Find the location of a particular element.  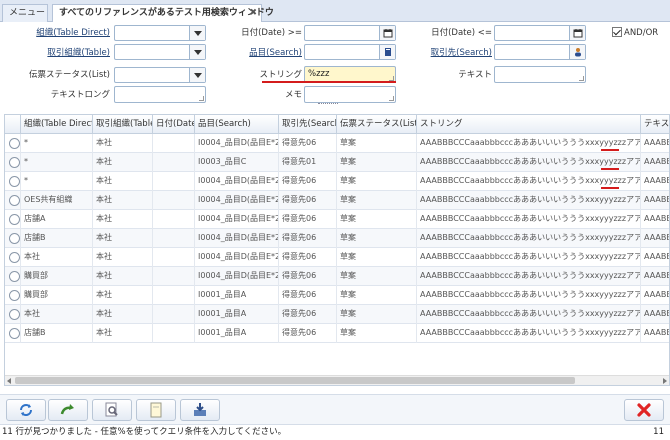

zoom-button is located at coordinates (112, 410).